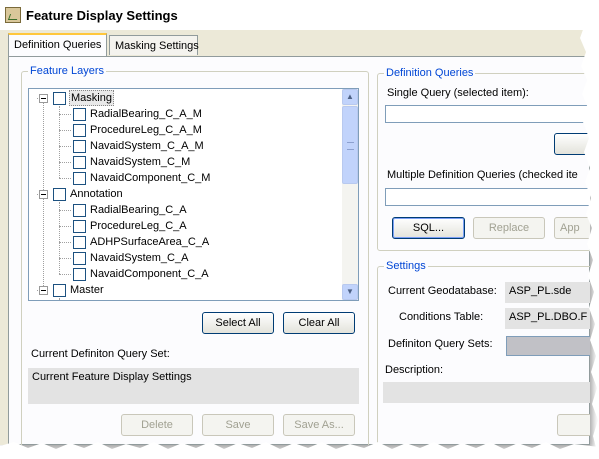  Describe the element at coordinates (319, 323) in the screenshot. I see `clear-all-button: Clear All` at that location.